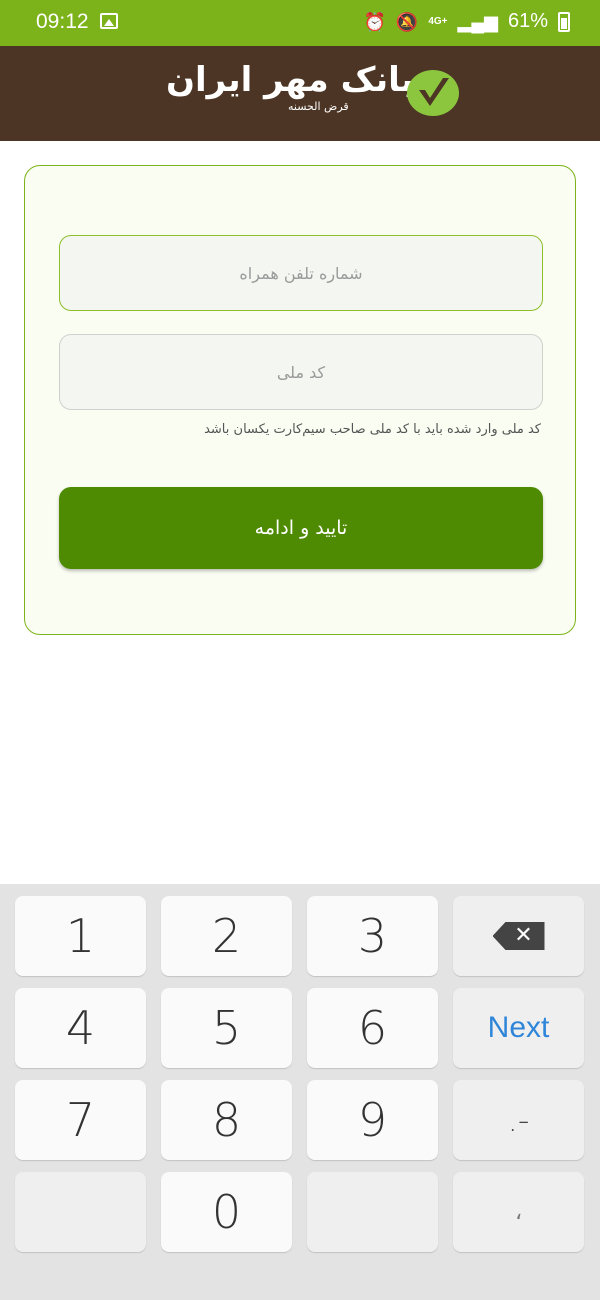 The image size is (600, 1300). What do you see at coordinates (318, 106) in the screenshot?
I see `logo-subtitle: قرض الحسنه` at bounding box center [318, 106].